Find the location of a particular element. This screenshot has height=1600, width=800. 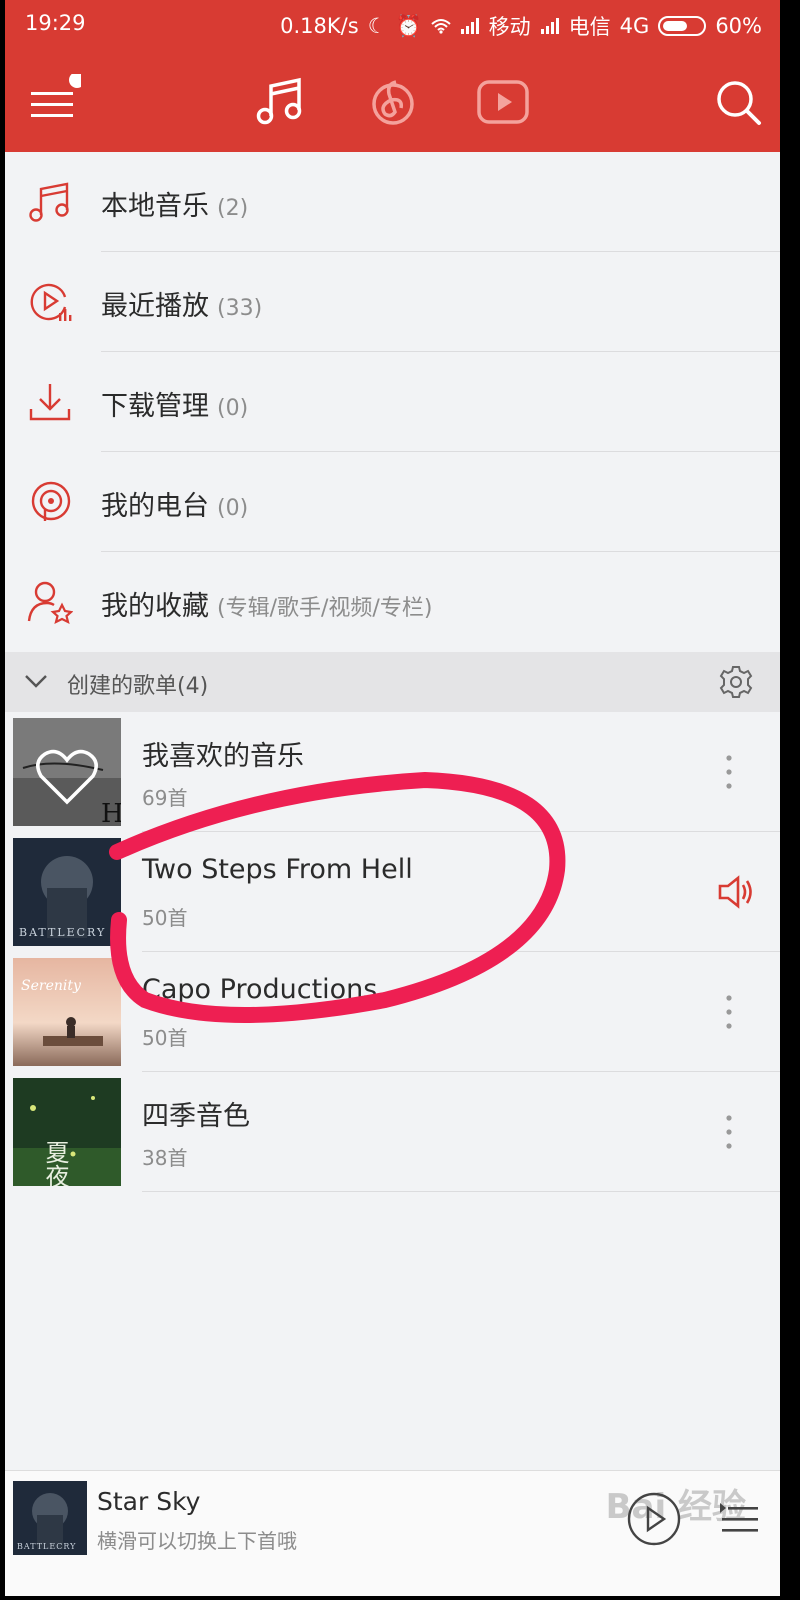

battery-level: 60% is located at coordinates (738, 26).